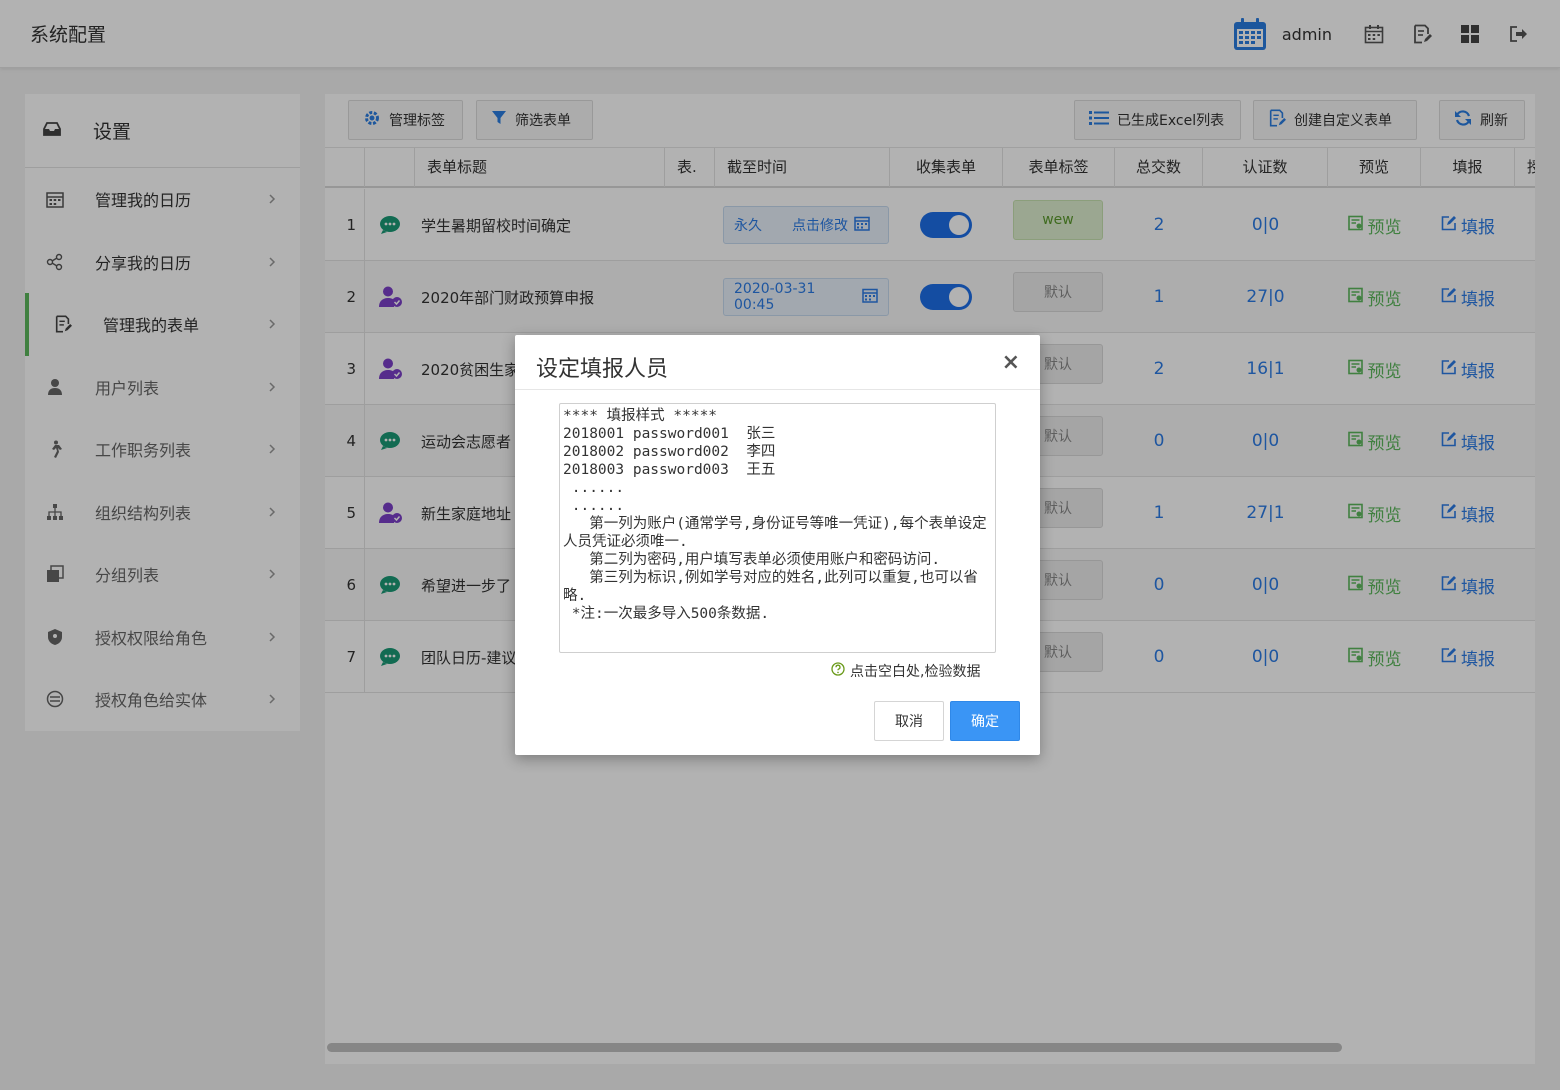 The height and width of the screenshot is (1090, 1560). I want to click on help-icon, so click(838, 671).